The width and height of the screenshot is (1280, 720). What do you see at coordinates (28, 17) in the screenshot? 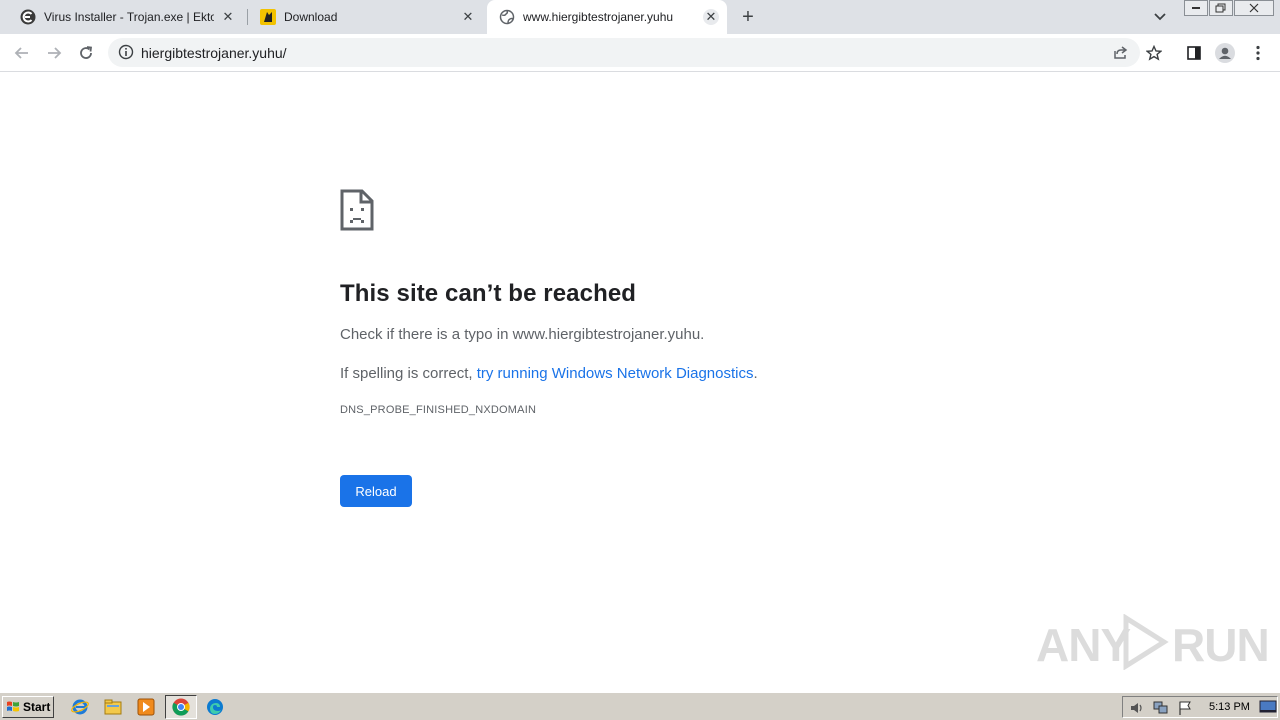
I see `ektoplazm-favicon` at bounding box center [28, 17].